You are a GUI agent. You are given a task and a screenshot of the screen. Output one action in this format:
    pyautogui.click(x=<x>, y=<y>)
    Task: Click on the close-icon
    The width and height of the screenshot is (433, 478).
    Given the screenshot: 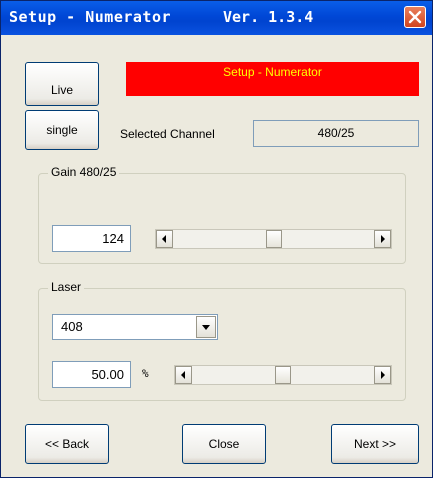 What is the action you would take?
    pyautogui.click(x=415, y=17)
    